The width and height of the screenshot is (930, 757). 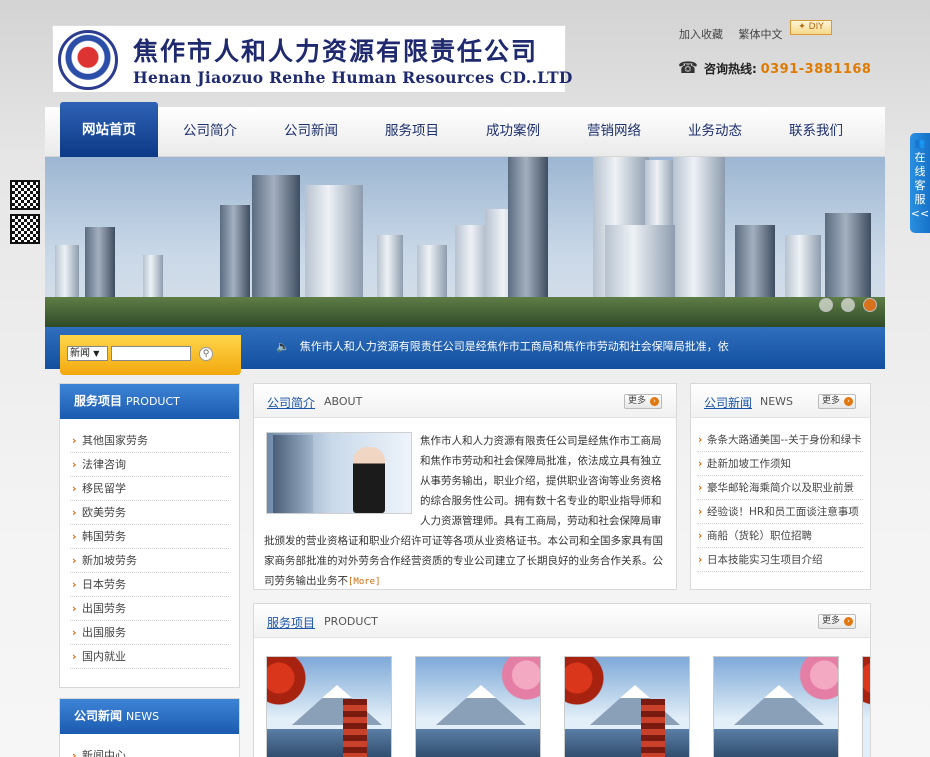 What do you see at coordinates (149, 561) in the screenshot?
I see `sidebar-item-singapore: 新加坡劳务` at bounding box center [149, 561].